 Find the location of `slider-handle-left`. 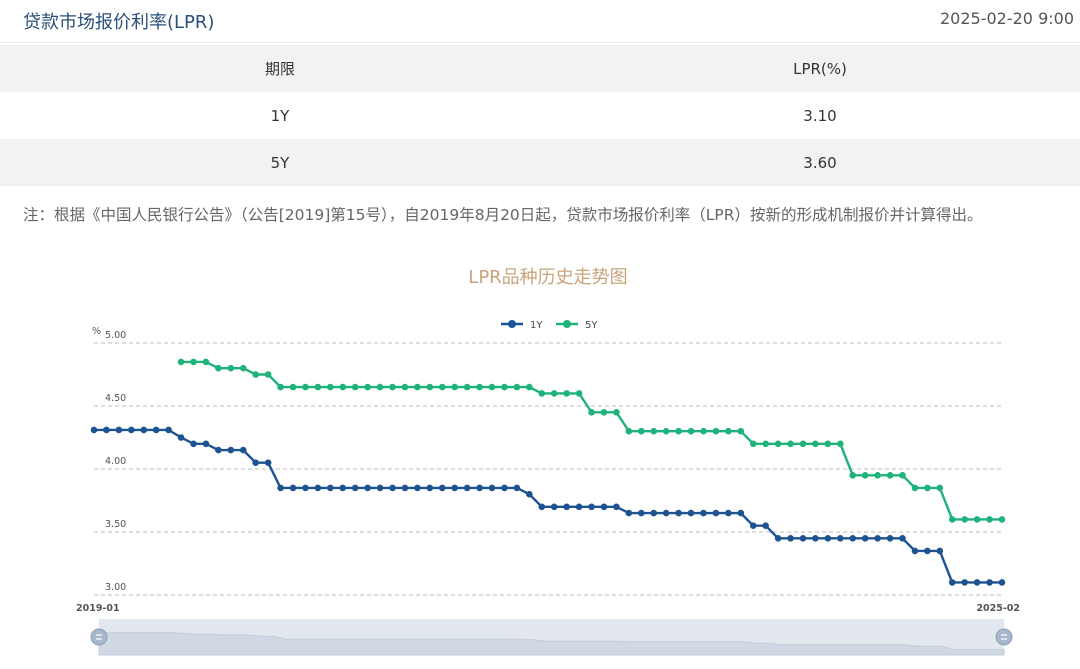

slider-handle-left is located at coordinates (99, 637).